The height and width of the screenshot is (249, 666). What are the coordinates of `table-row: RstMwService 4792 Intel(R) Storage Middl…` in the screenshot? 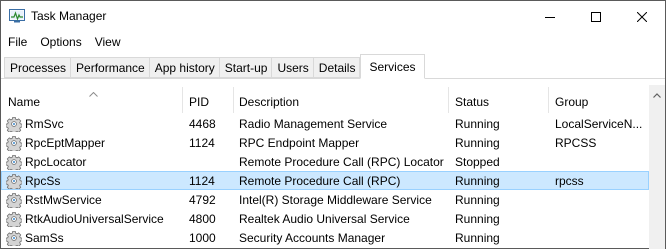 It's located at (325, 200).